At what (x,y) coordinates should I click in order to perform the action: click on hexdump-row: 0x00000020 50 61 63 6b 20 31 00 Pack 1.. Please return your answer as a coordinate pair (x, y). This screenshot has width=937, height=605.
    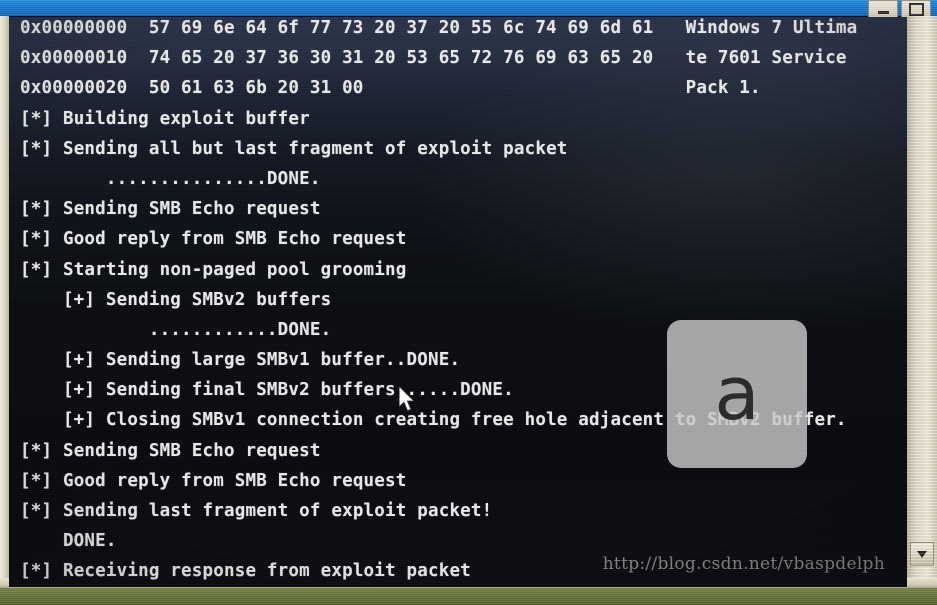
    Looking at the image, I should click on (390, 88).